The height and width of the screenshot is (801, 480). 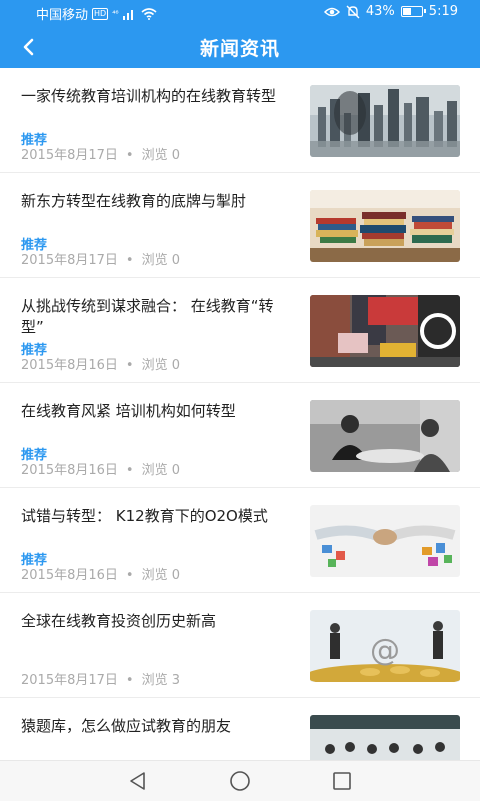 What do you see at coordinates (443, 11) in the screenshot?
I see `clock: 5:19` at bounding box center [443, 11].